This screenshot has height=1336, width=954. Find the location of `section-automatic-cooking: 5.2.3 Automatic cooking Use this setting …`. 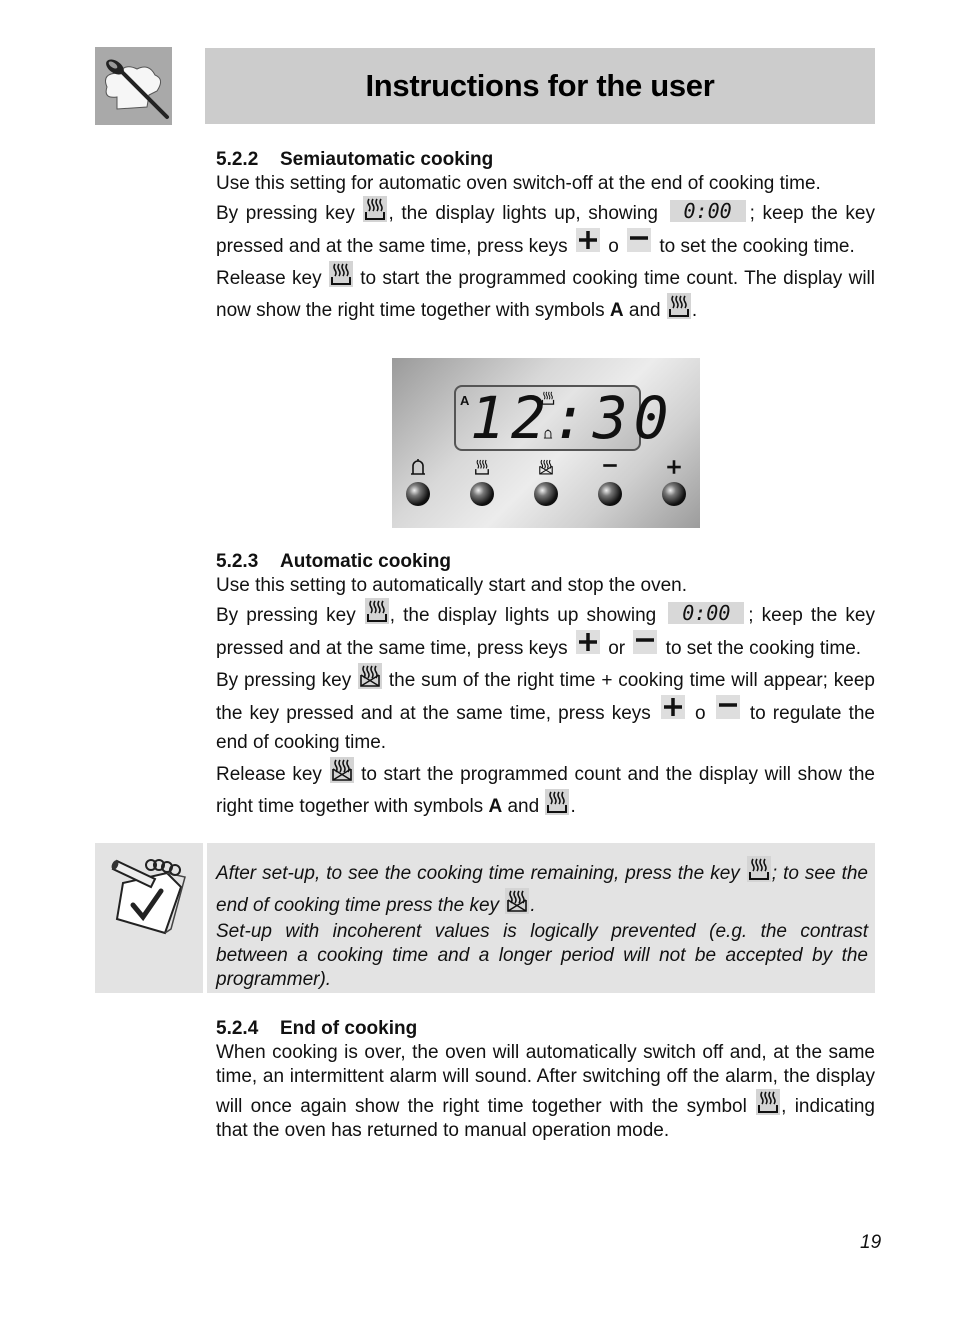

section-automatic-cooking: 5.2.3 Automatic cooking Use this setting … is located at coordinates (545, 685).